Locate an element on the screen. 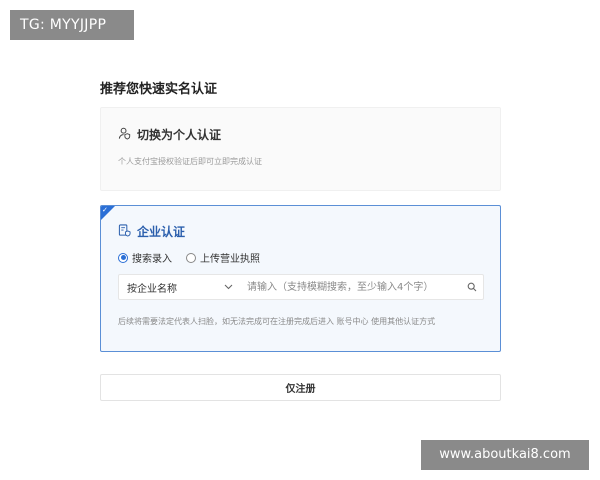 The width and height of the screenshot is (600, 480). chevron-down-icon is located at coordinates (228, 287).